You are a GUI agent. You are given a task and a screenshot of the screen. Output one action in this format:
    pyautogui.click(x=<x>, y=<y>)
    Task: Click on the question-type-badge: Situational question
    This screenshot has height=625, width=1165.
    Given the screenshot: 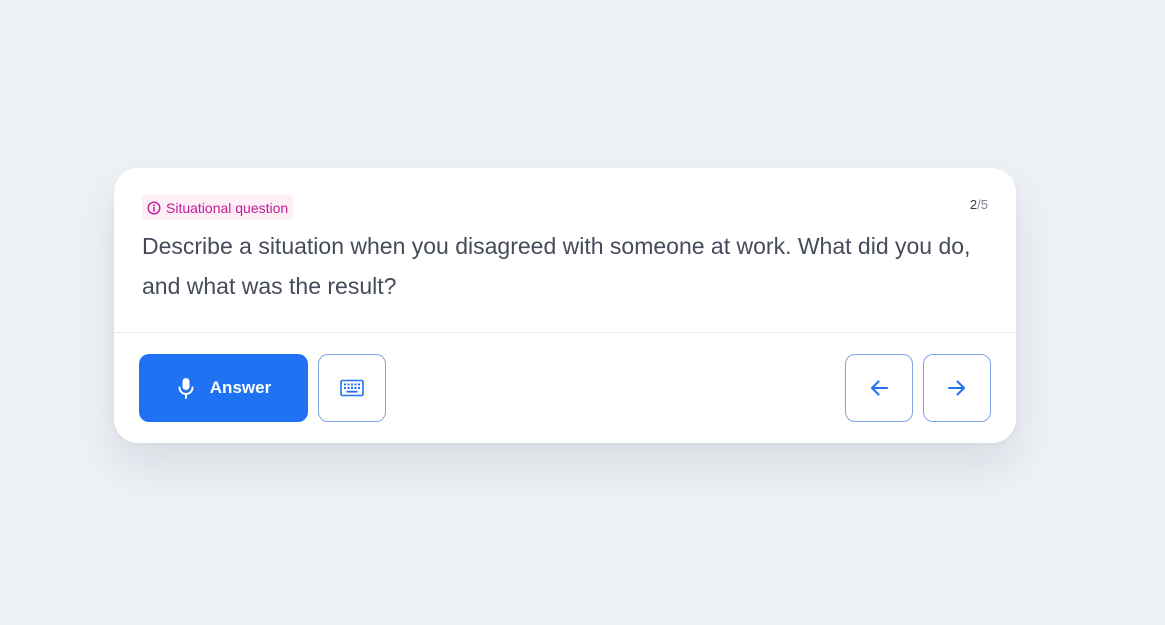 What is the action you would take?
    pyautogui.click(x=218, y=207)
    